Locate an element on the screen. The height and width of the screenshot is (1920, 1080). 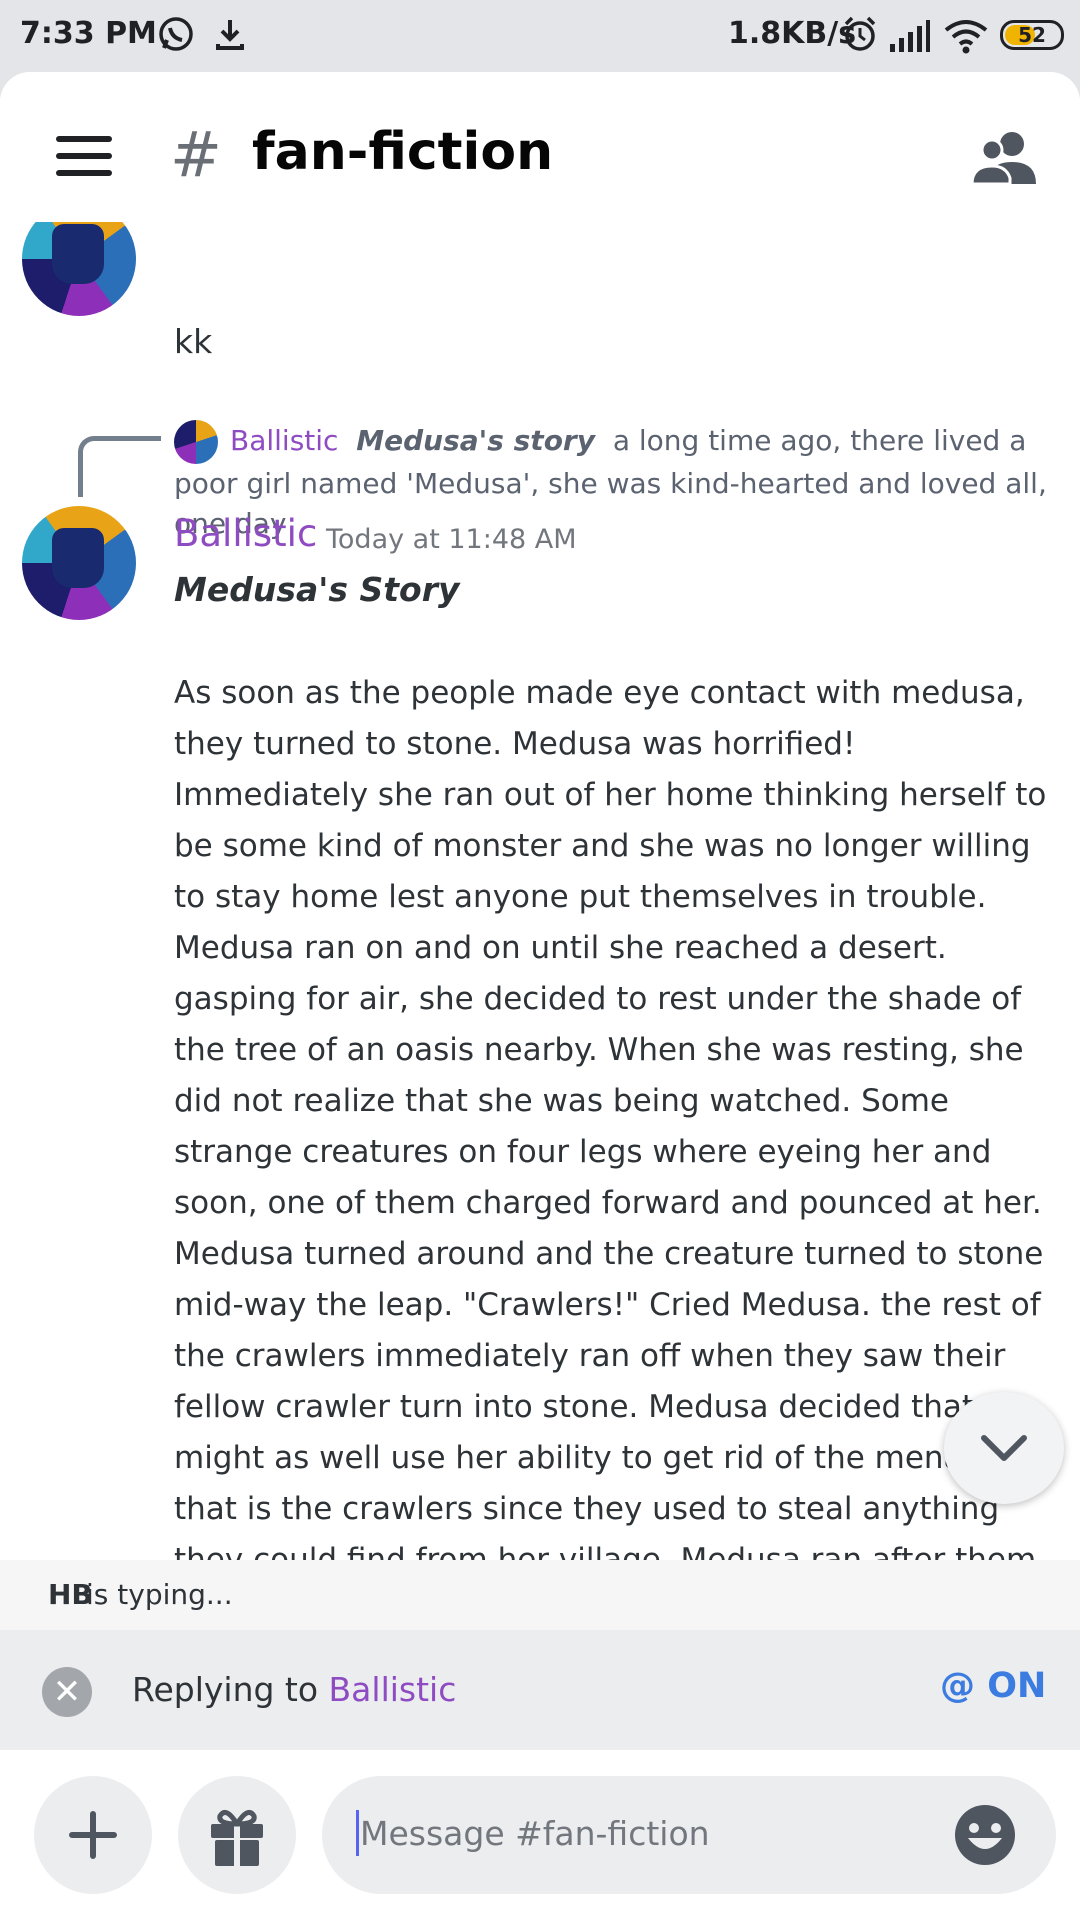
add-attachment-button is located at coordinates (93, 1835).